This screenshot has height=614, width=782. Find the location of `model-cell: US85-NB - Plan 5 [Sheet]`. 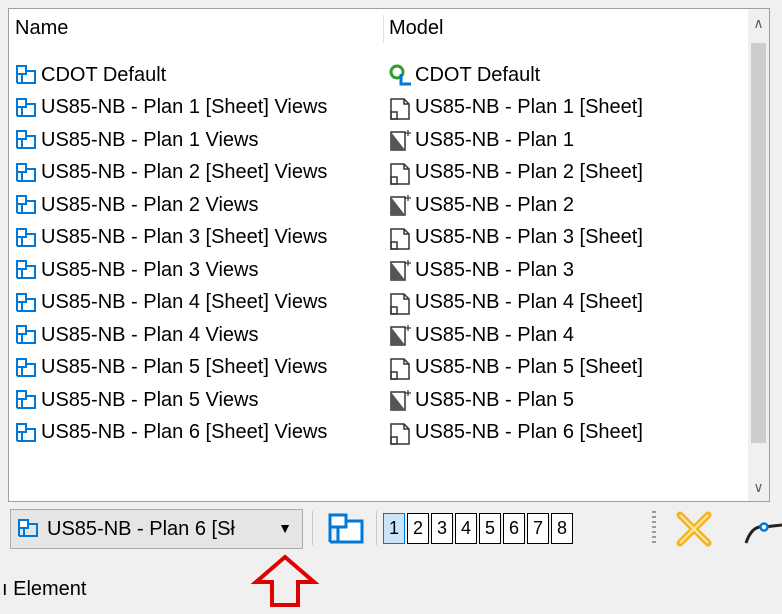

model-cell: US85-NB - Plan 5 [Sheet] is located at coordinates (516, 368).